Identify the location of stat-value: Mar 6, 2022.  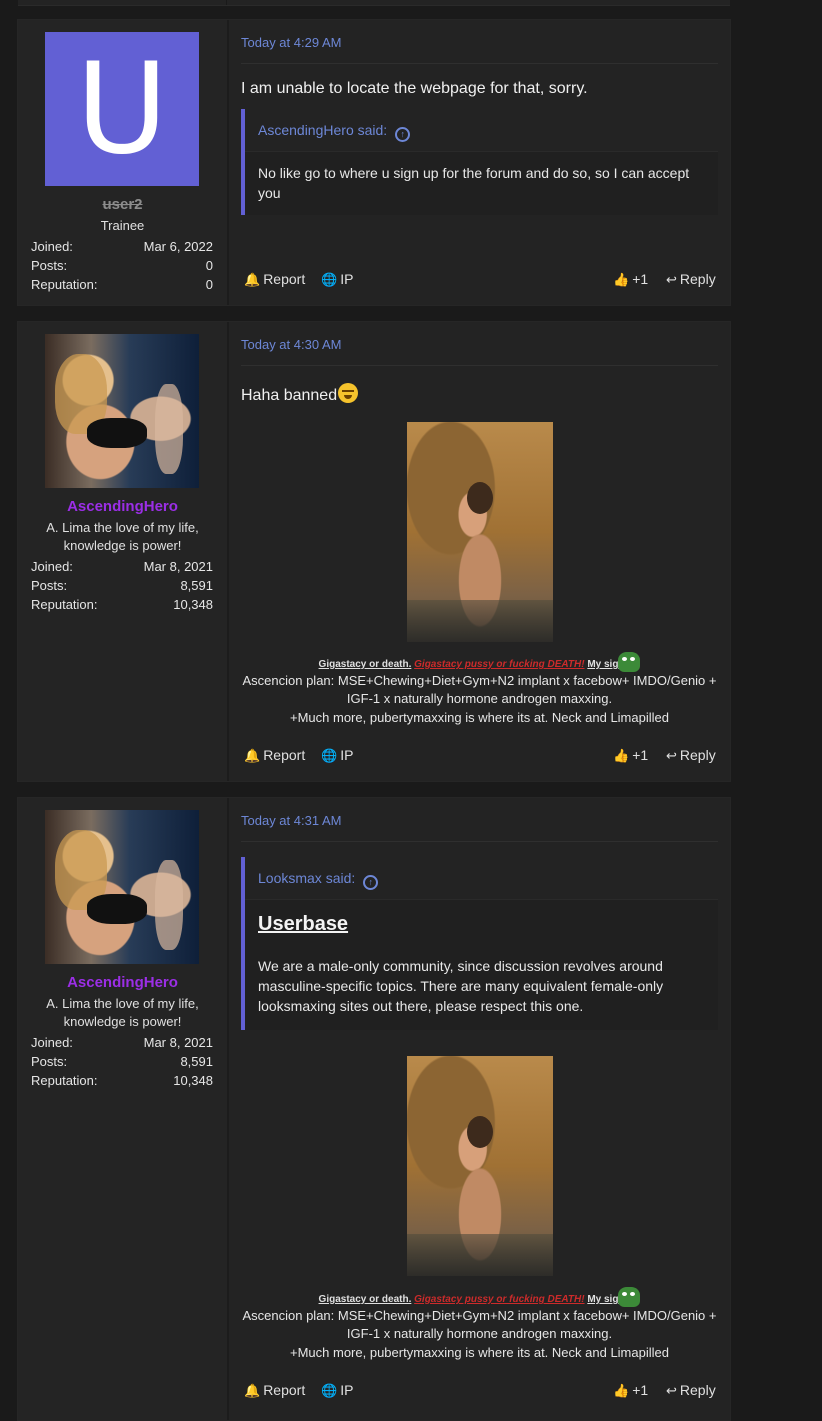
(178, 246).